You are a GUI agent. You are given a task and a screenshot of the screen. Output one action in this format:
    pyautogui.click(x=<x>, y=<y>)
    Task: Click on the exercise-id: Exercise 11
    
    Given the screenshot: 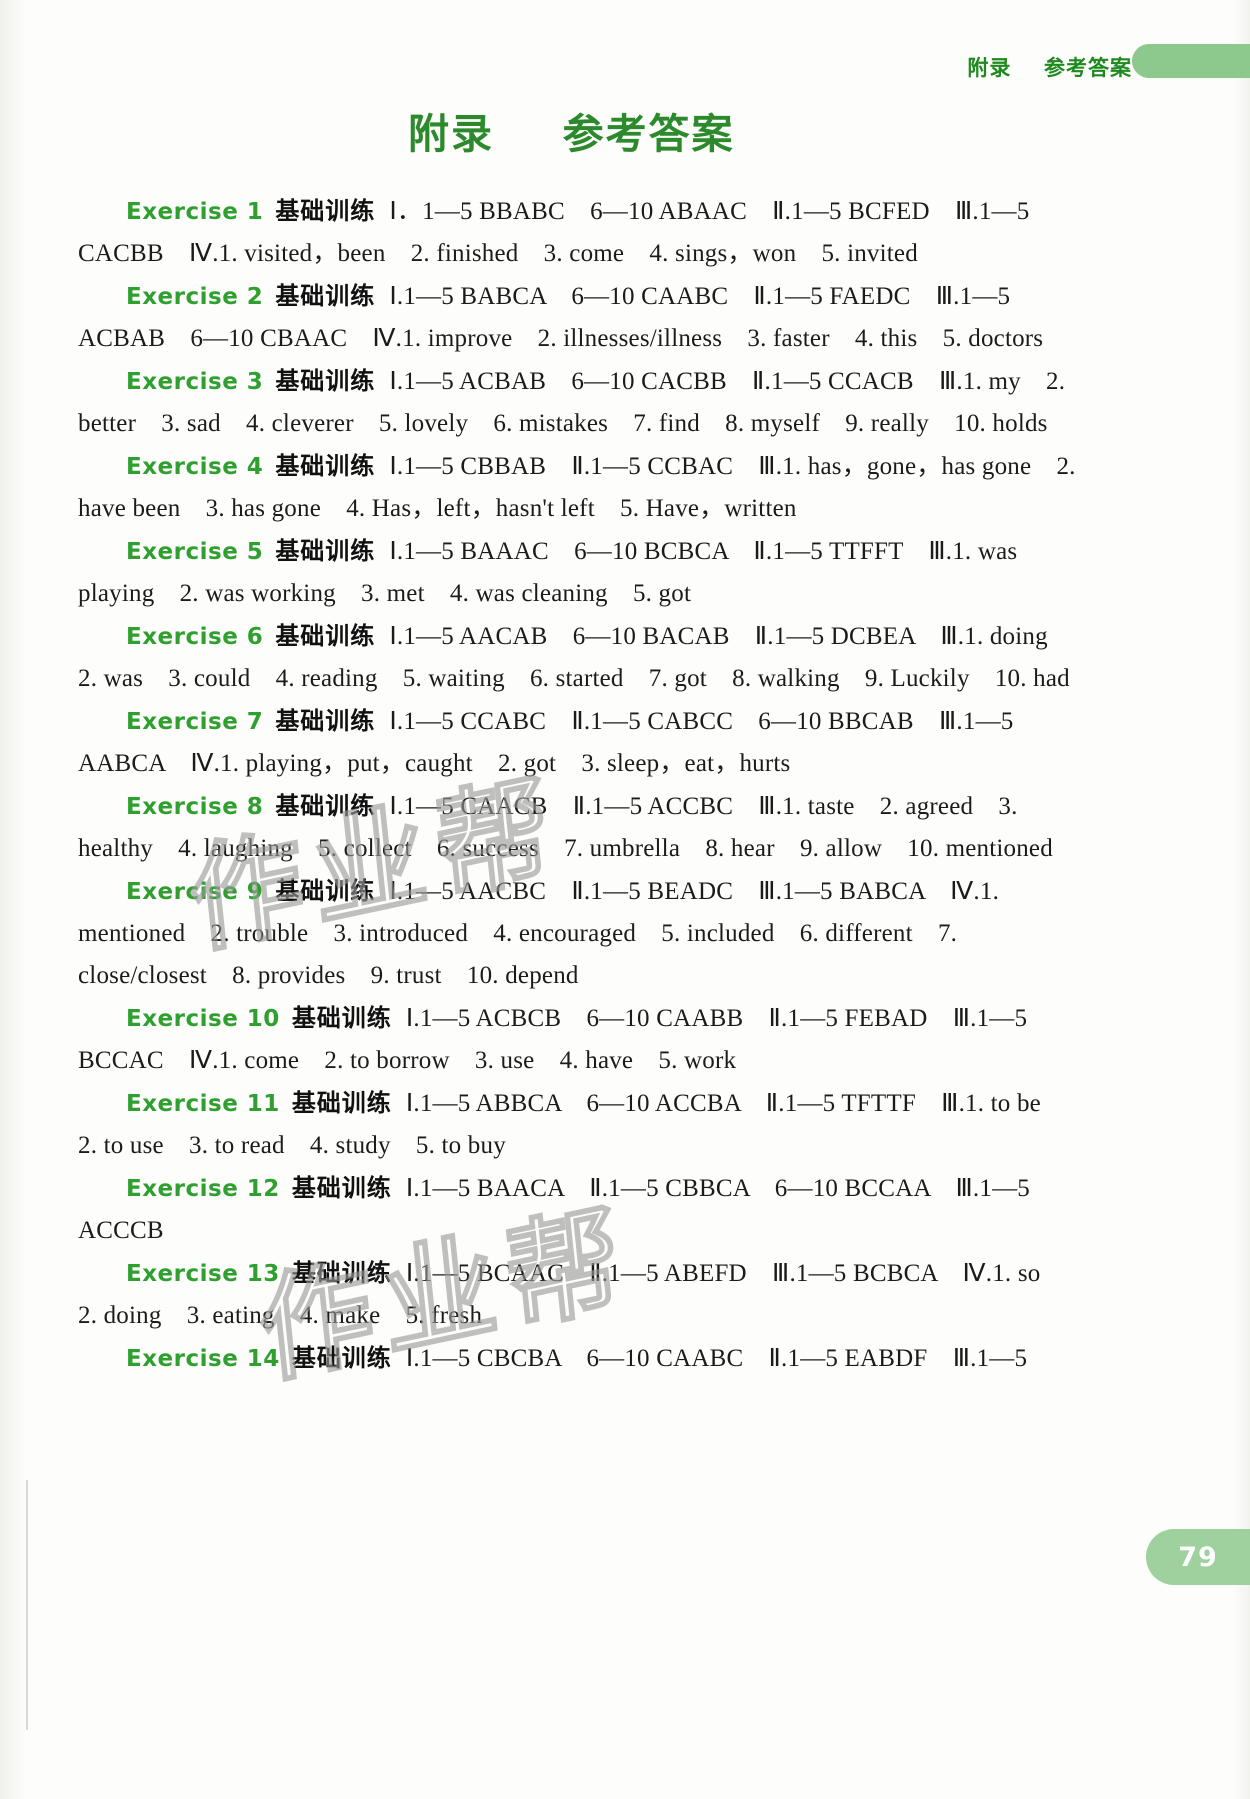 What is the action you would take?
    pyautogui.click(x=203, y=1104)
    